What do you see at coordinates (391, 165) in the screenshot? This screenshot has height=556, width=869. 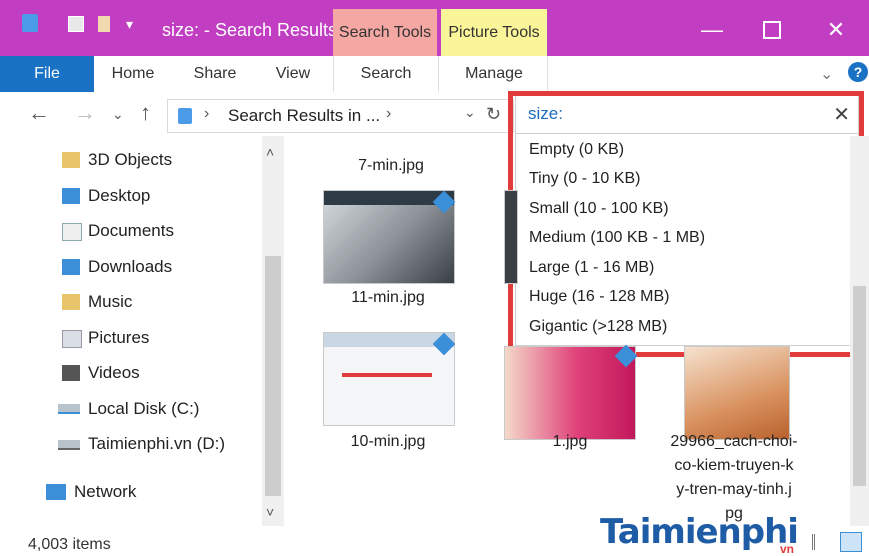 I see `file-name: 7-min.jpg` at bounding box center [391, 165].